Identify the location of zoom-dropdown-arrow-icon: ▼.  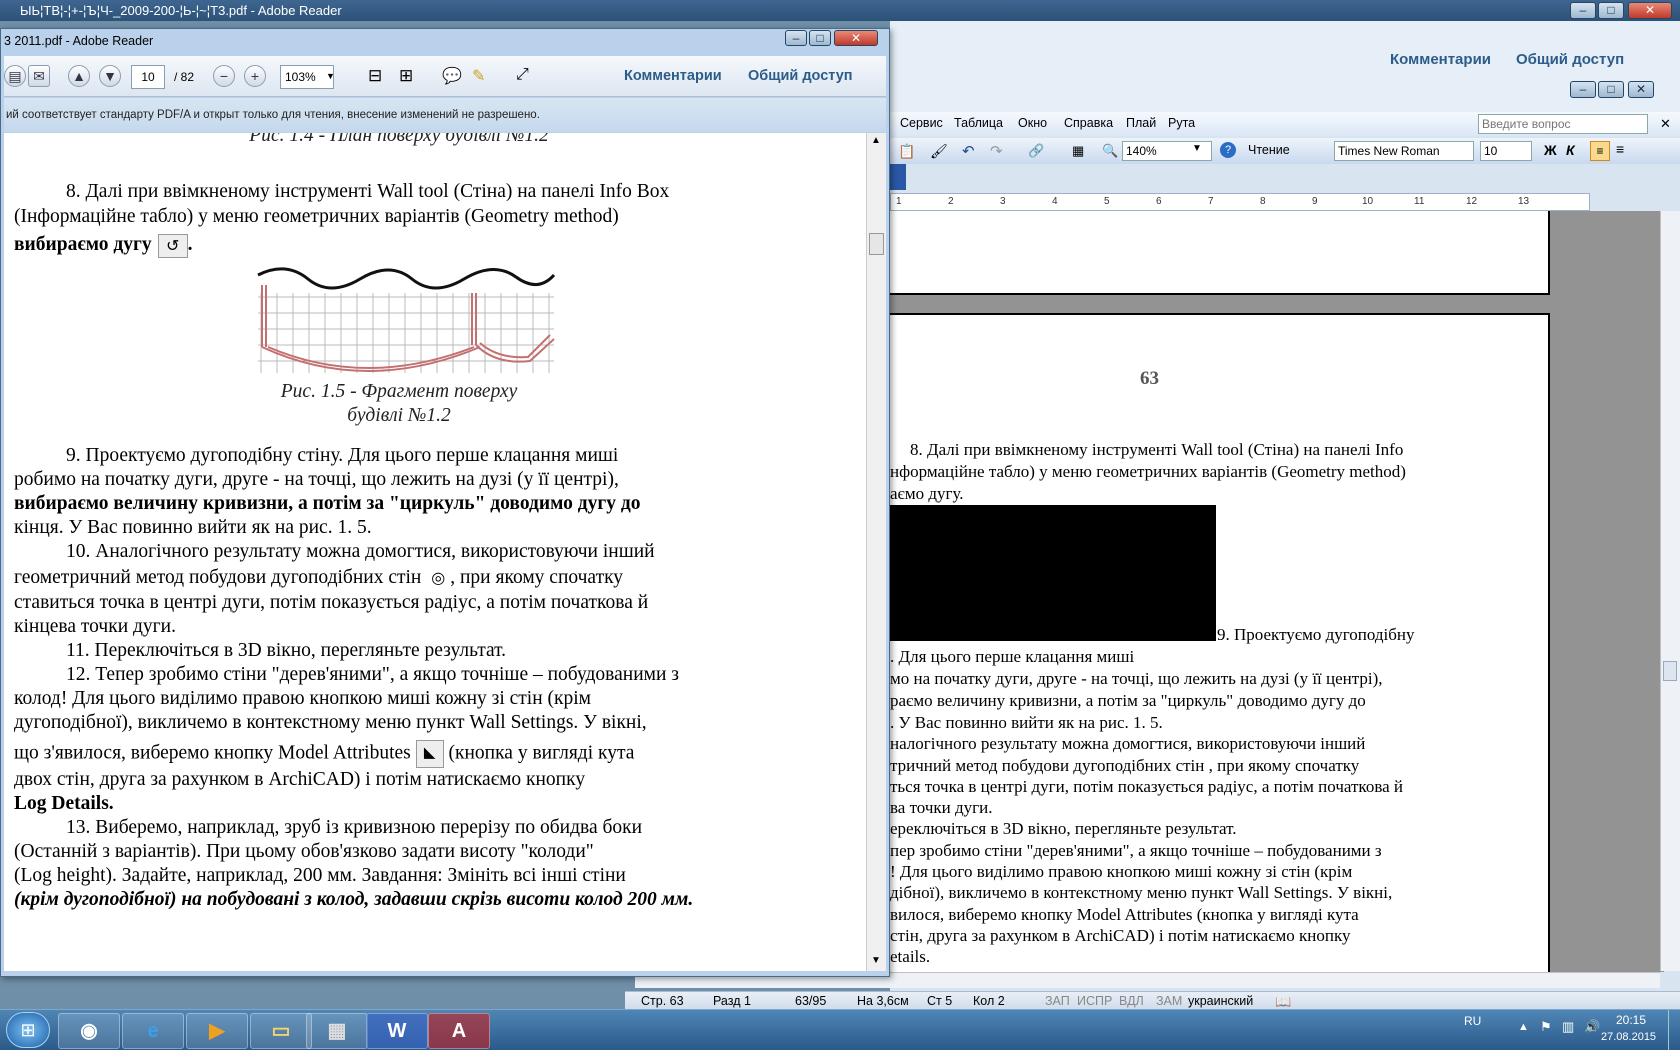
(330, 76).